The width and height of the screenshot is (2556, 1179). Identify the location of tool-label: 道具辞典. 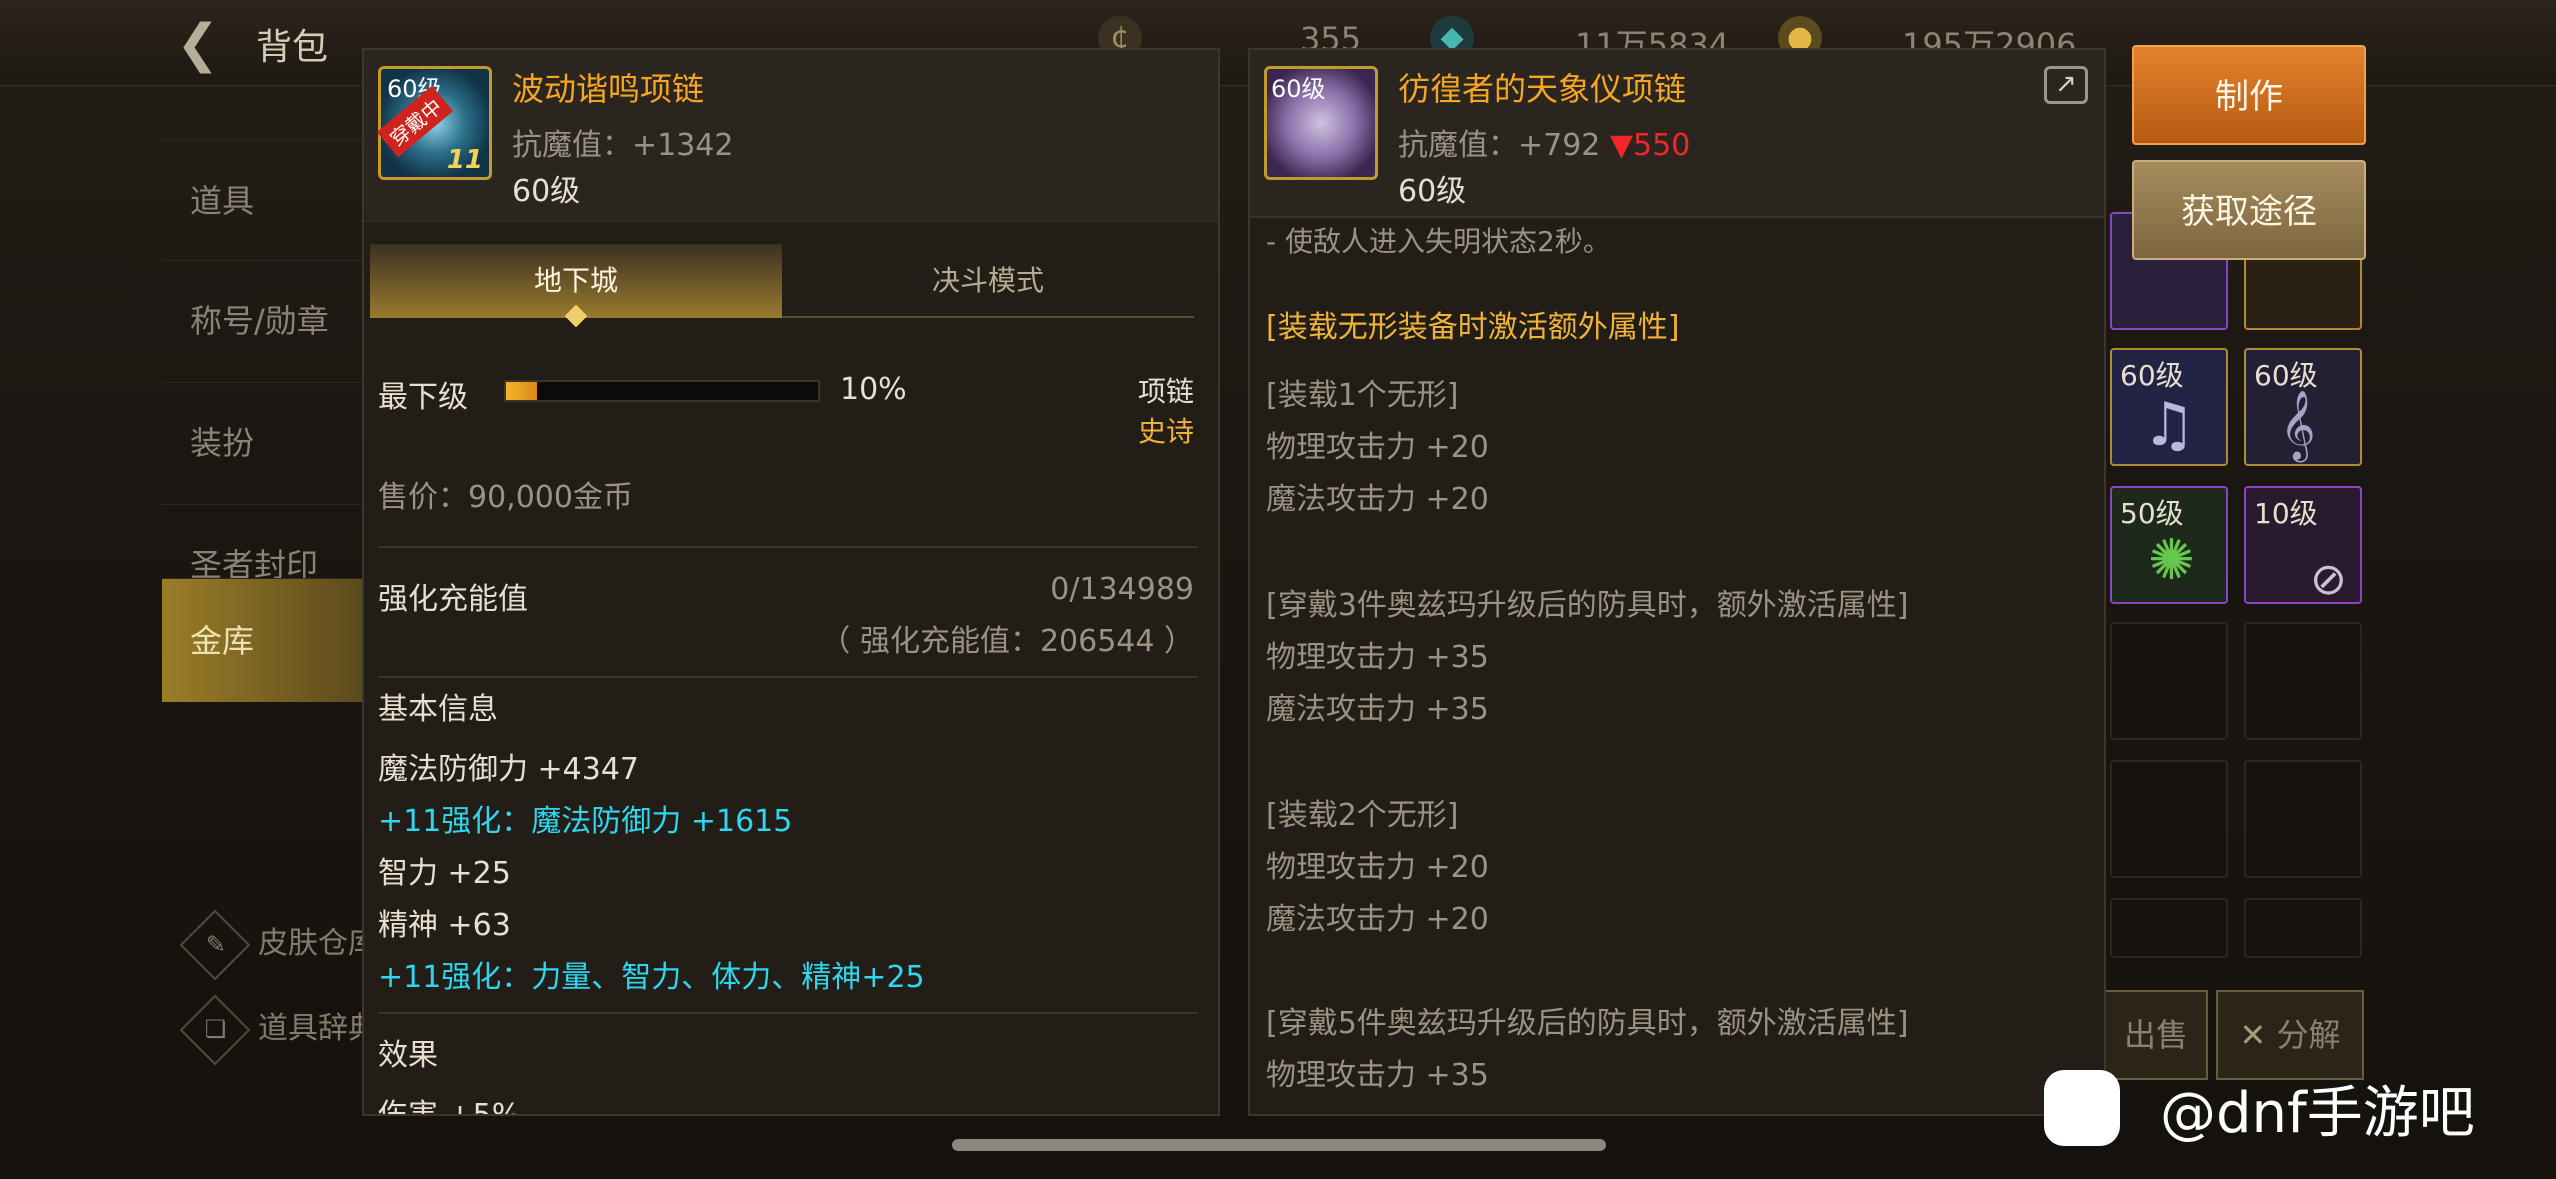
(318, 1028).